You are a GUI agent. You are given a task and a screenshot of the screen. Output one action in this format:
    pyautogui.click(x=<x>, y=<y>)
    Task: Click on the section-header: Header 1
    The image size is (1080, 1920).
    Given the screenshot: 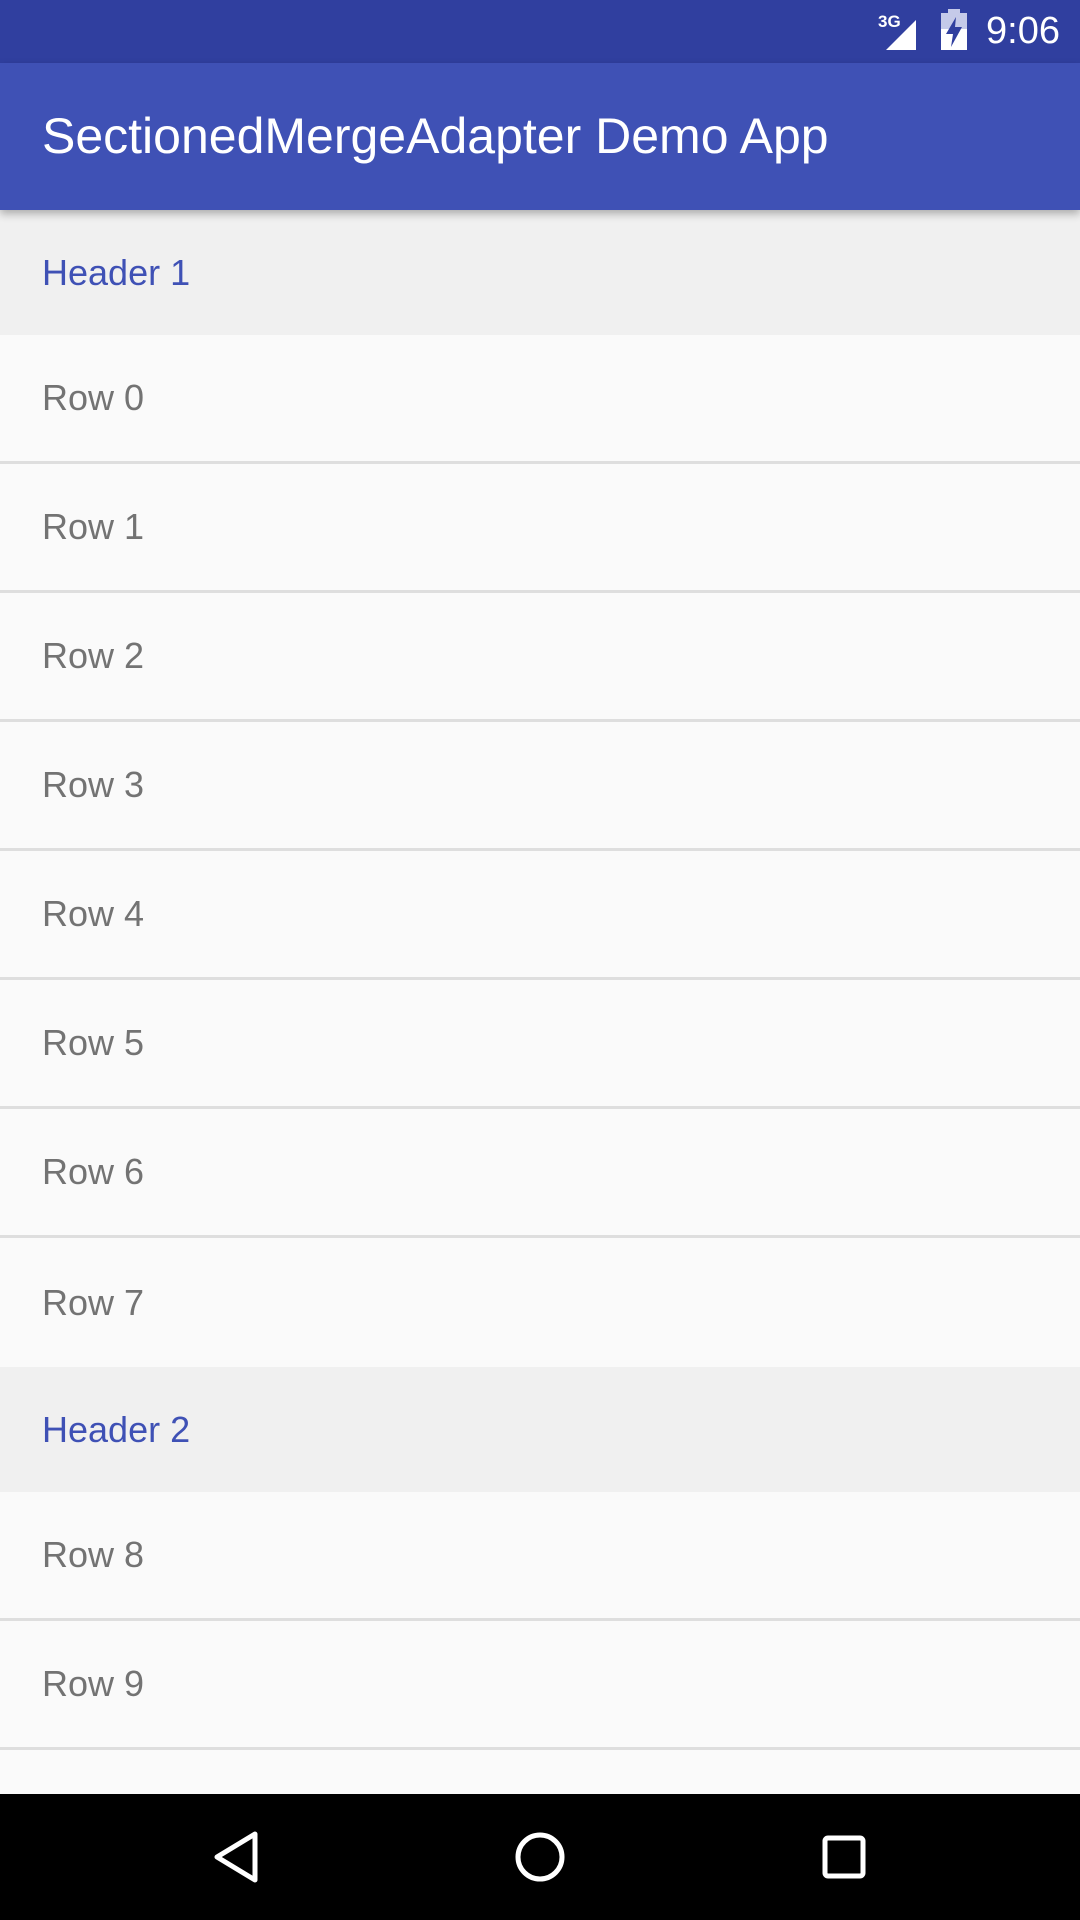 What is the action you would take?
    pyautogui.click(x=540, y=272)
    